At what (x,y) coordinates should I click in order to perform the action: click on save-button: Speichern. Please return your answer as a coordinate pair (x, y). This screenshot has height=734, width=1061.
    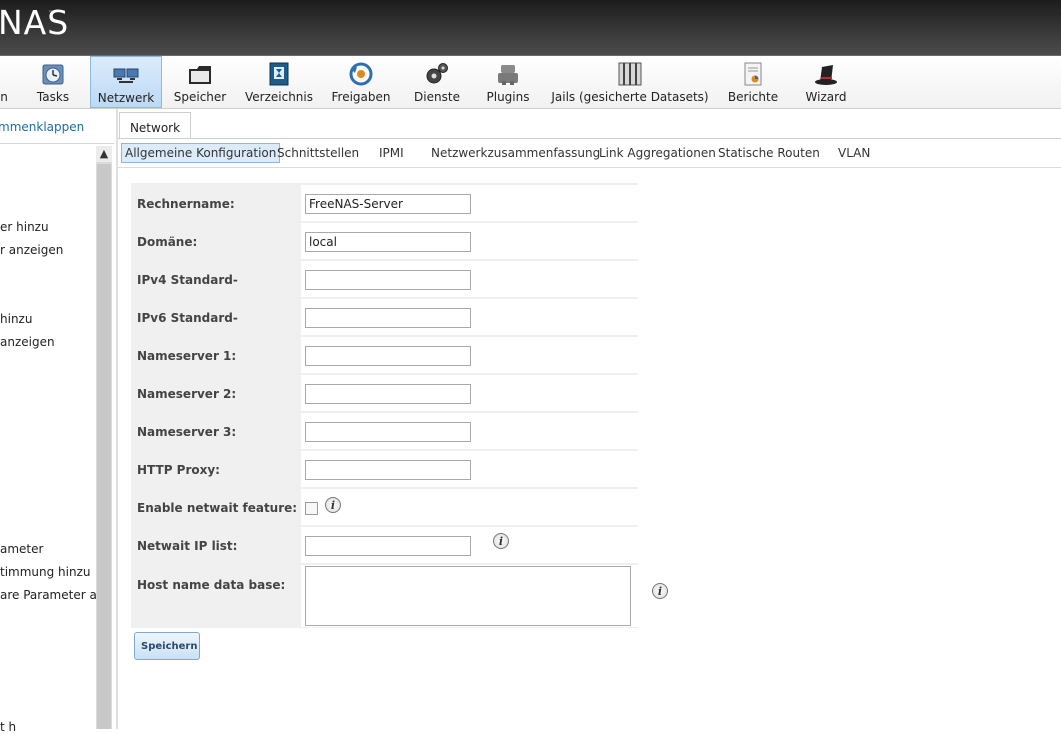
    Looking at the image, I should click on (167, 646).